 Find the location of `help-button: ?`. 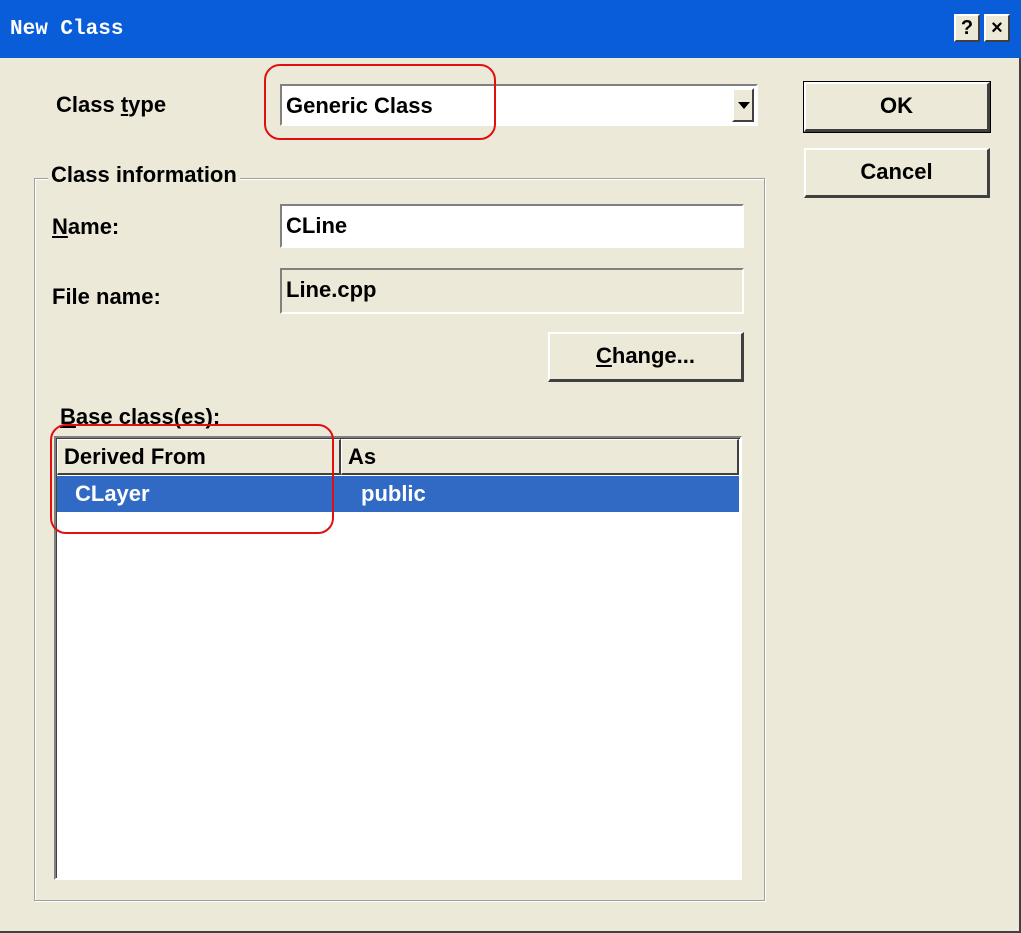

help-button: ? is located at coordinates (967, 28).